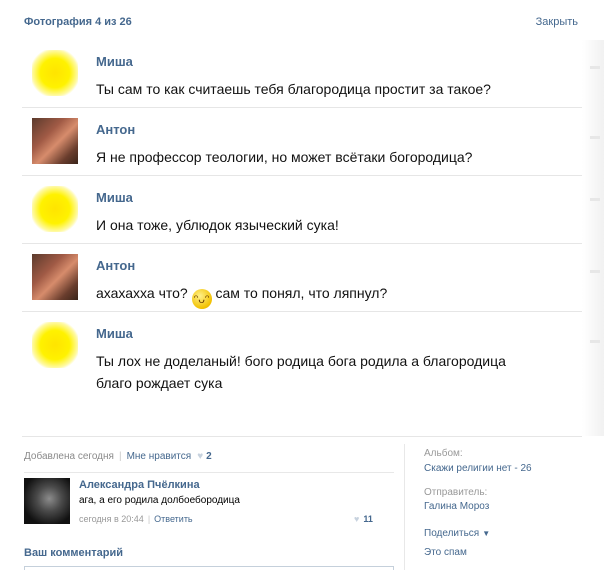 The width and height of the screenshot is (604, 570). What do you see at coordinates (173, 519) in the screenshot?
I see `reply-link: Ответить` at bounding box center [173, 519].